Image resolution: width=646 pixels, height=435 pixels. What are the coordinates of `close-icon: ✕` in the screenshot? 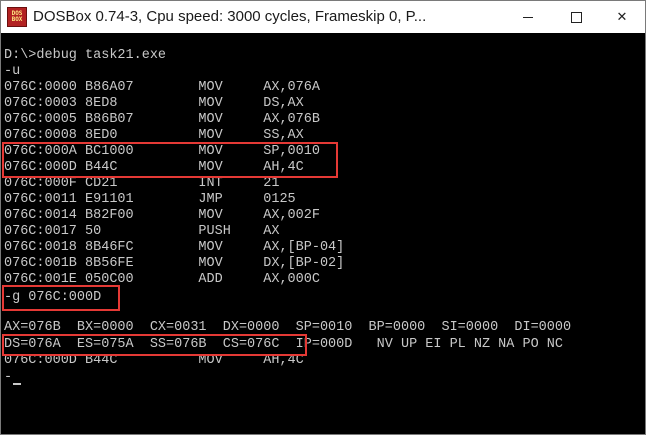 It's located at (622, 17).